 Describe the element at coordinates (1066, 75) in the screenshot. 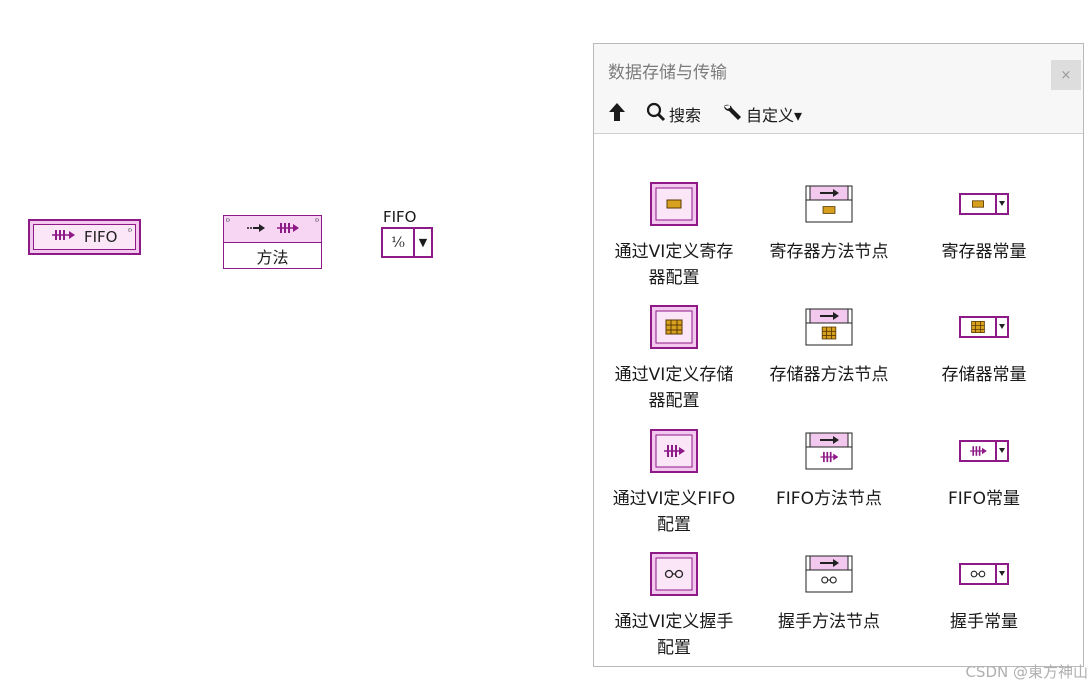

I see `close-button: ×` at that location.